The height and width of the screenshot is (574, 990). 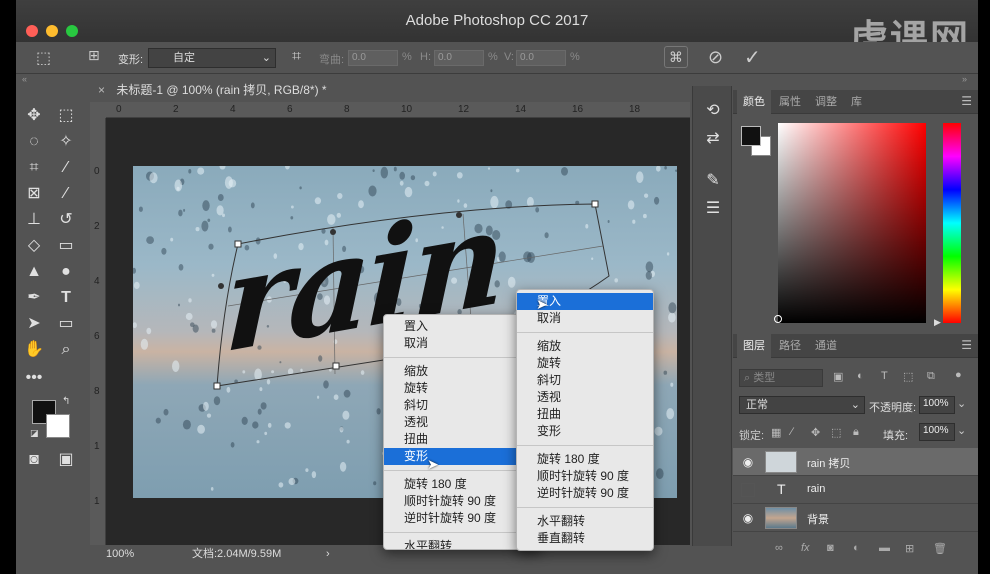 What do you see at coordinates (398, 110) in the screenshot?
I see `horizontal-ruler: 0 2 4 6 8 10 12 14 16 18` at bounding box center [398, 110].